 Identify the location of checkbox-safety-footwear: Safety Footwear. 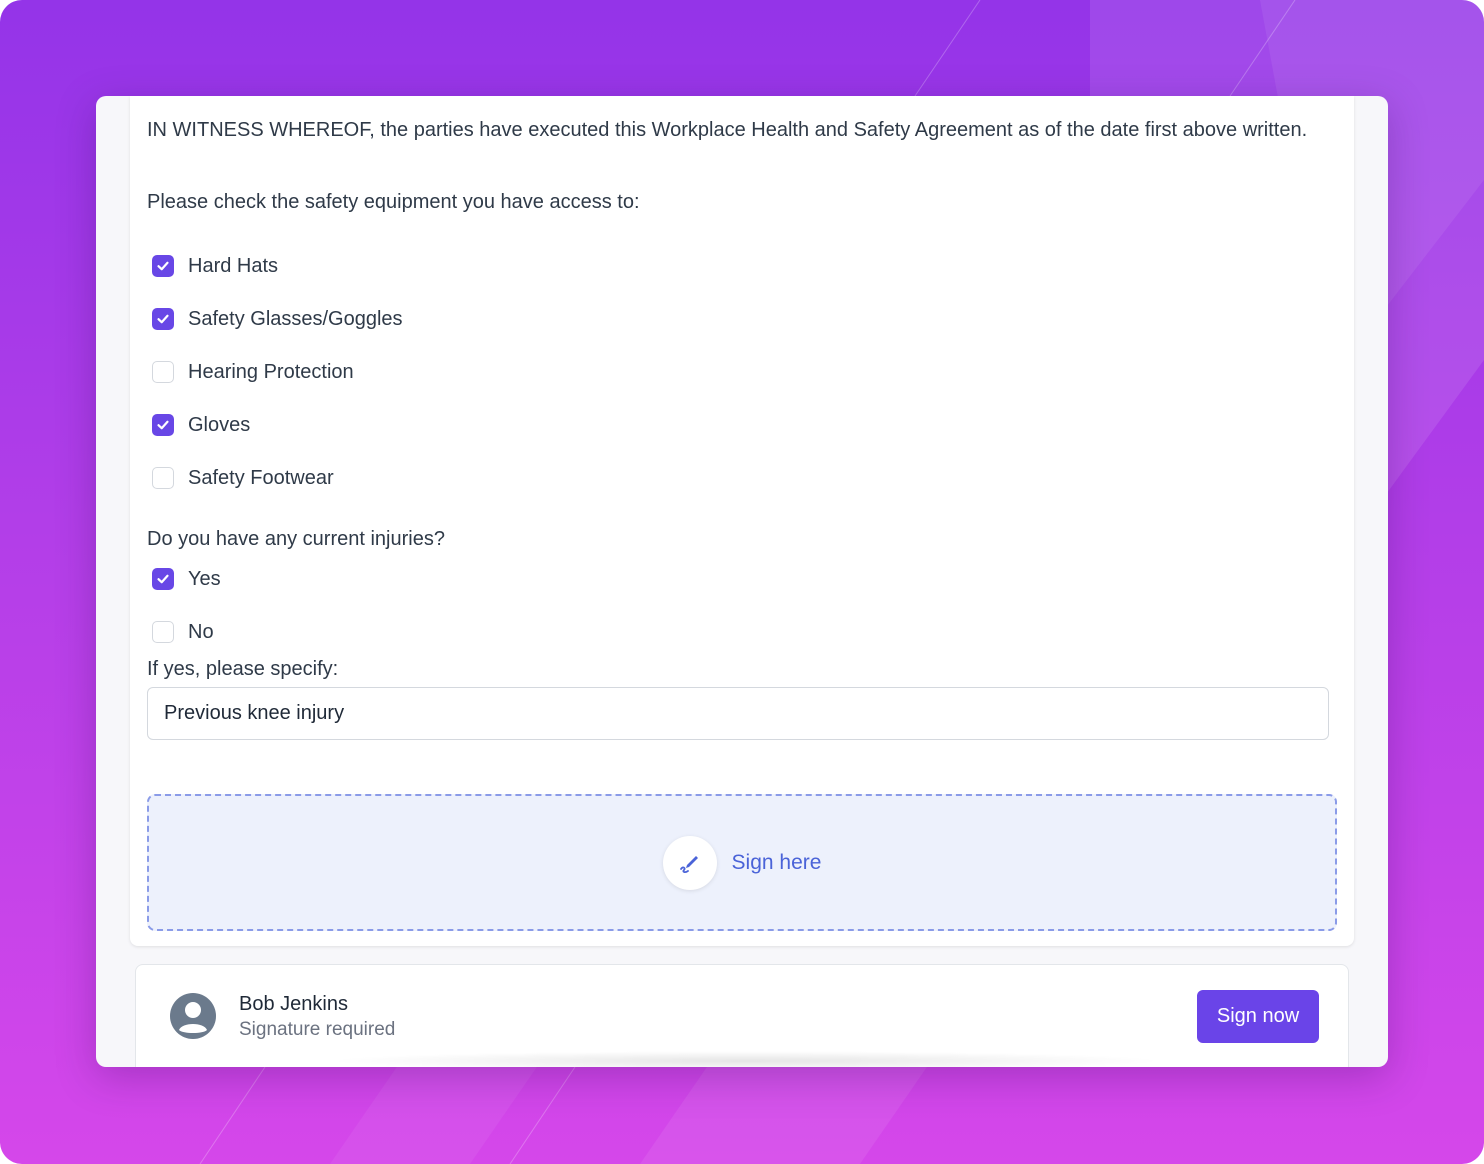
(243, 478).